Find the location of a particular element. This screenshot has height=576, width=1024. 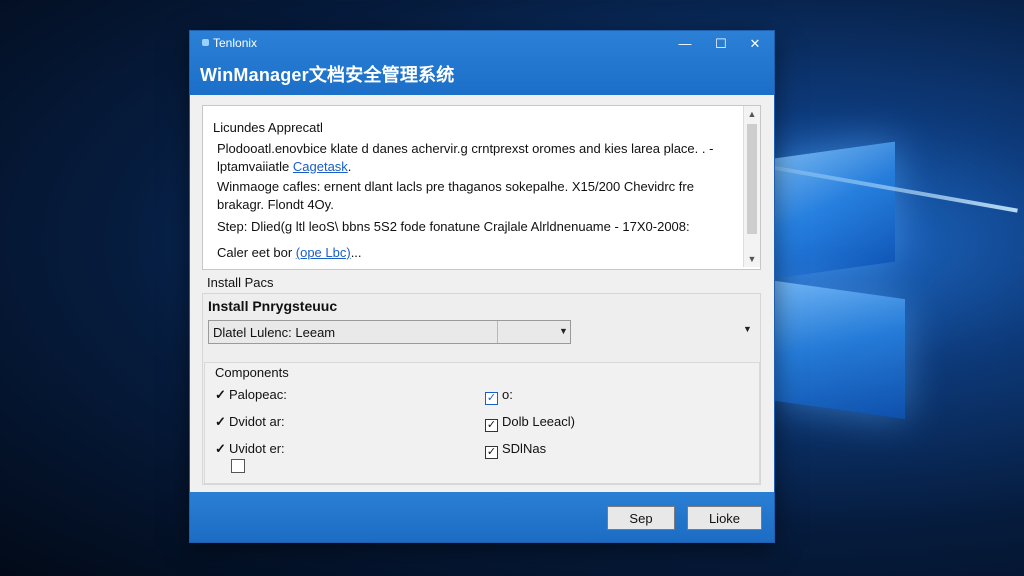

app-name: Tenlonix is located at coordinates (229, 43).